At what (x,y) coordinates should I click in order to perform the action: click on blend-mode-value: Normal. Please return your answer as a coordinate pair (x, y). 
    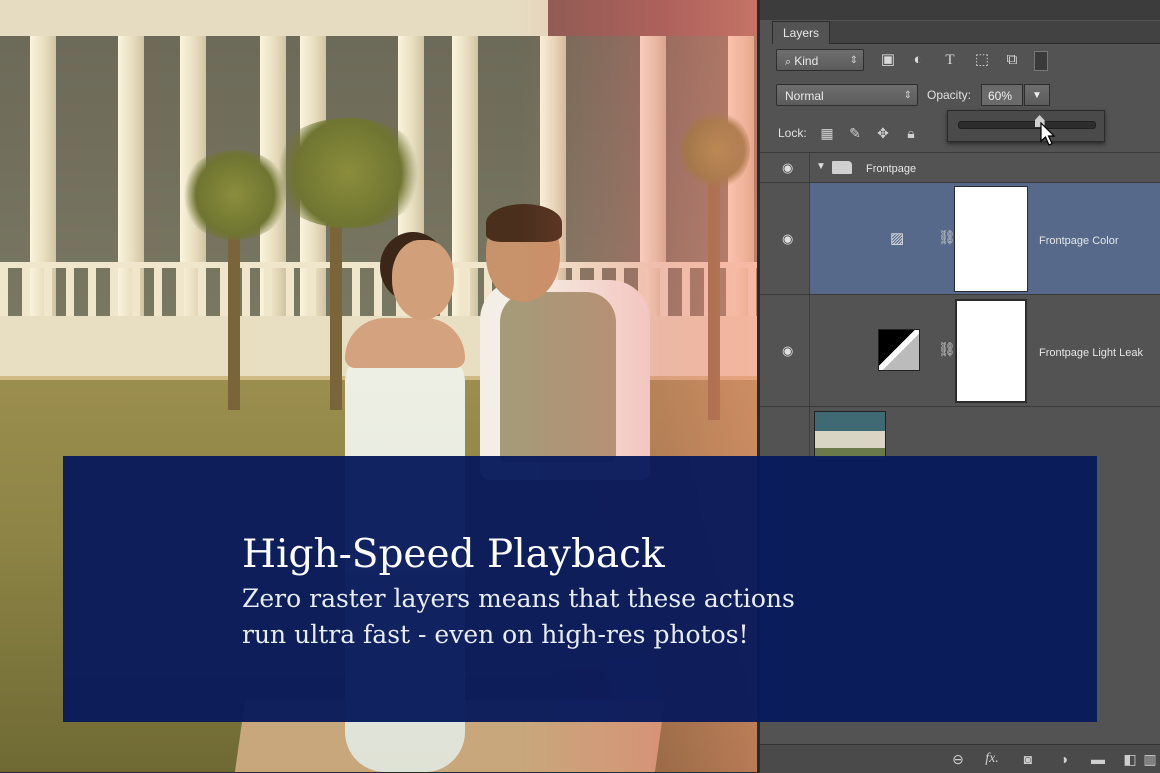
    Looking at the image, I should click on (804, 96).